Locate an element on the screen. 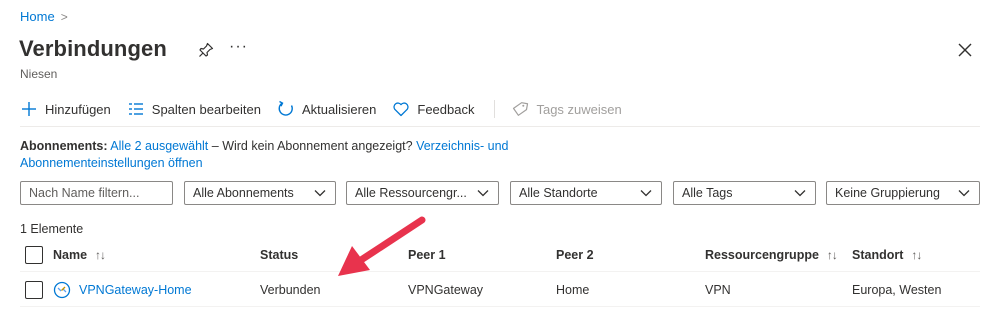  header-divider is located at coordinates (500, 271).